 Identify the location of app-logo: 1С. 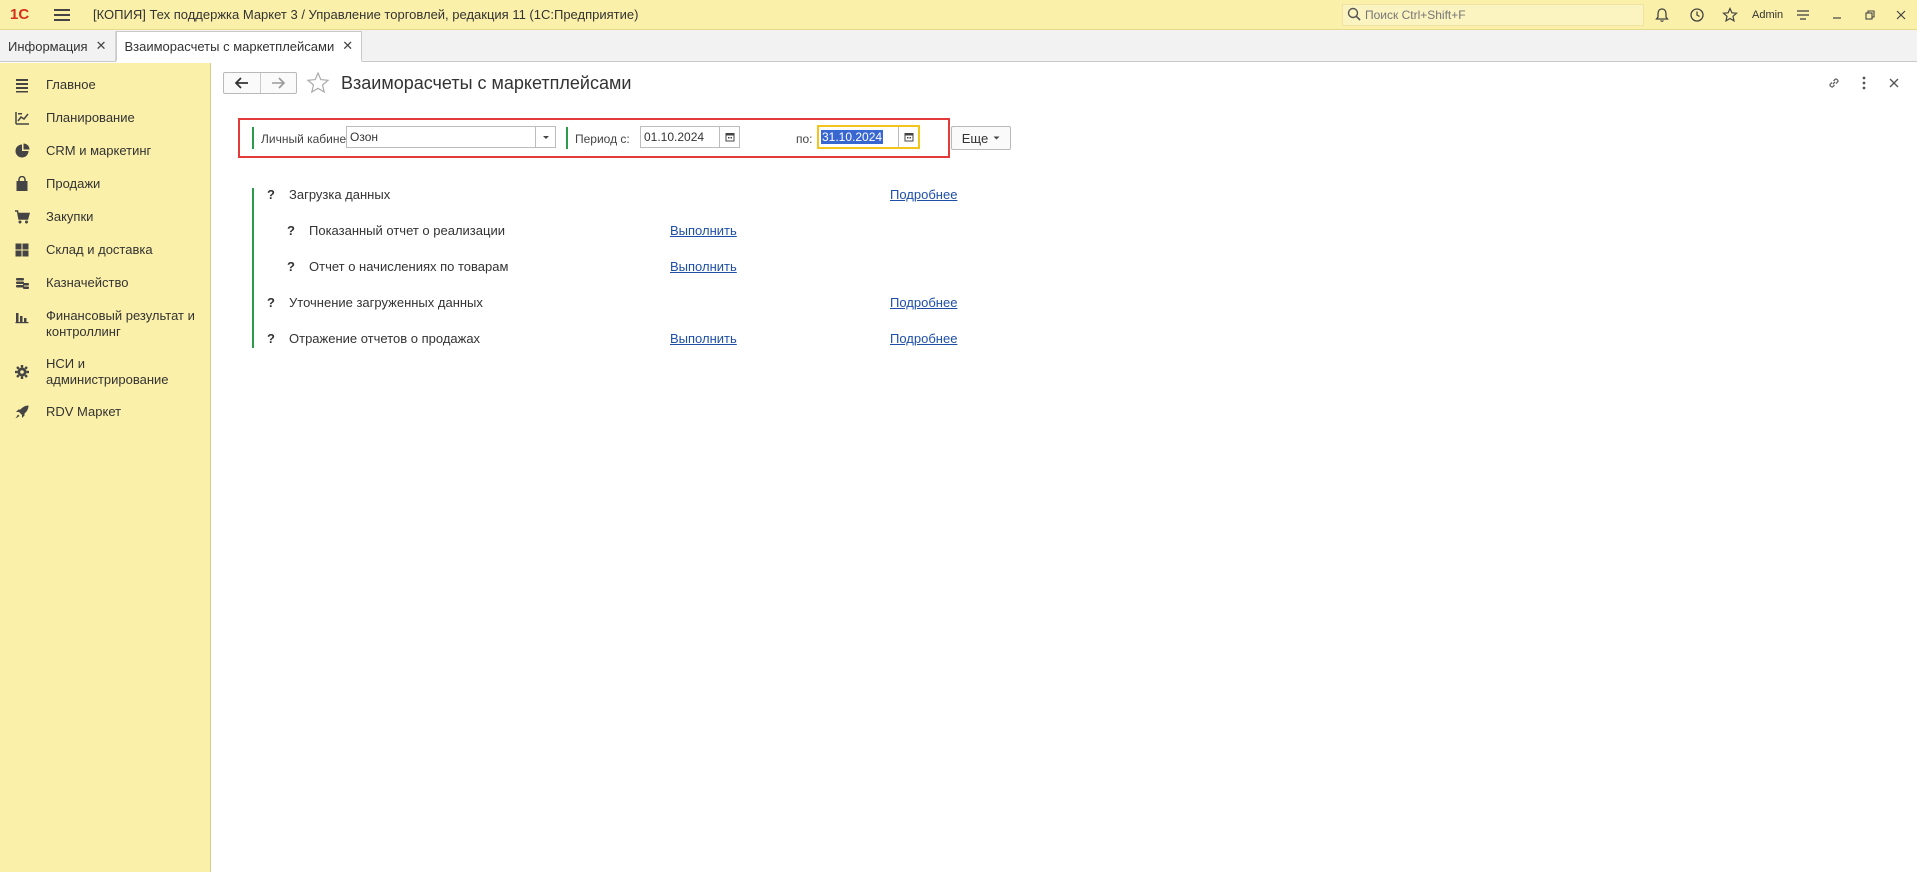
(27, 15).